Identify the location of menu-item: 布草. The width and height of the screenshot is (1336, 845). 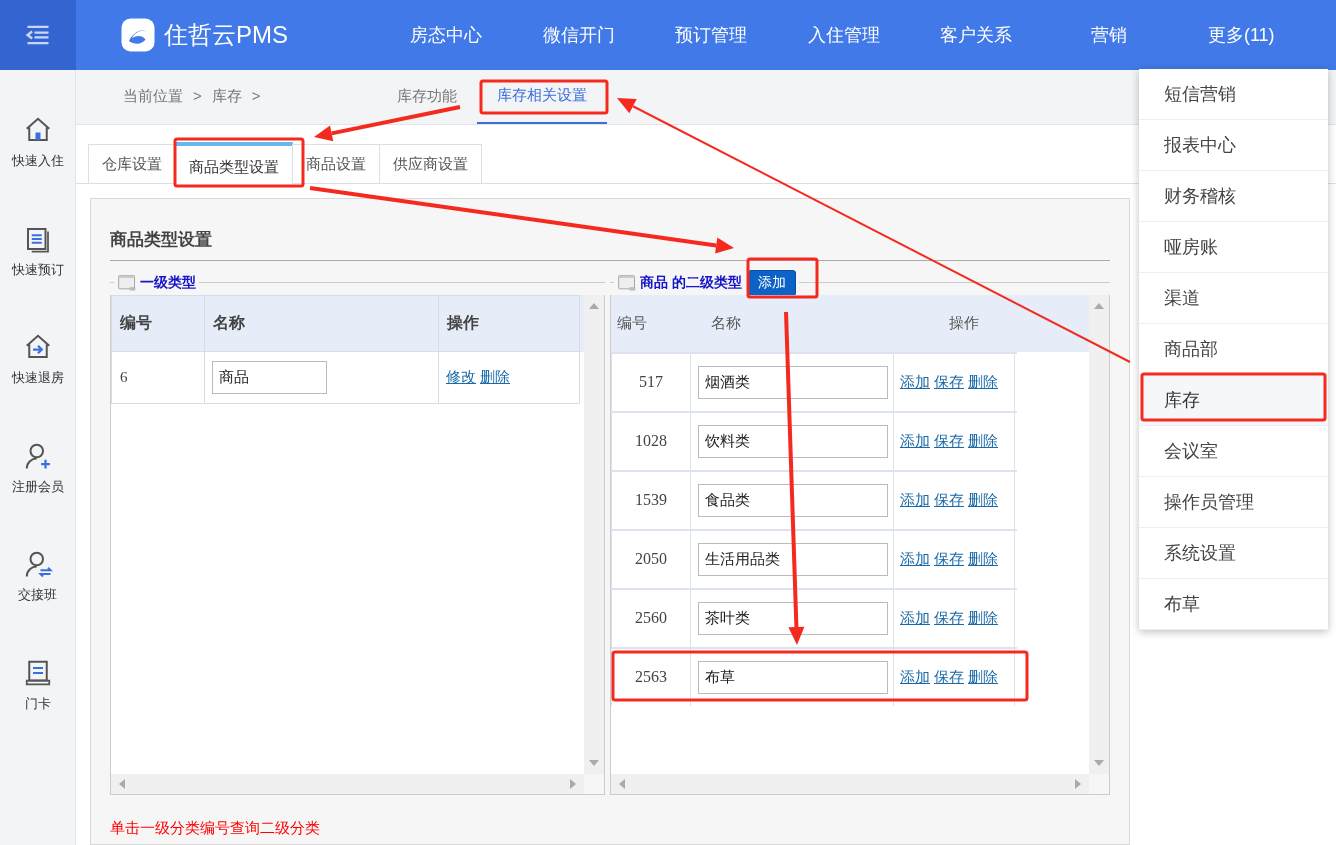
(1233, 604).